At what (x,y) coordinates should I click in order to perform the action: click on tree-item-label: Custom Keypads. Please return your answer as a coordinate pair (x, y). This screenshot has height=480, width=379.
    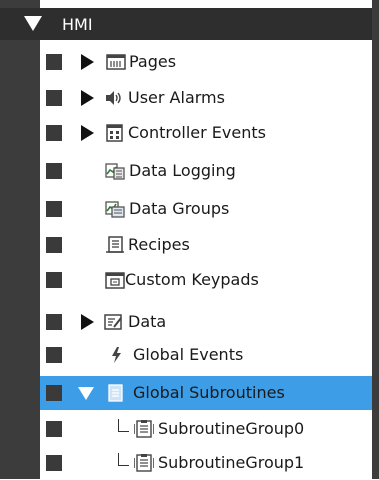
    Looking at the image, I should click on (192, 279).